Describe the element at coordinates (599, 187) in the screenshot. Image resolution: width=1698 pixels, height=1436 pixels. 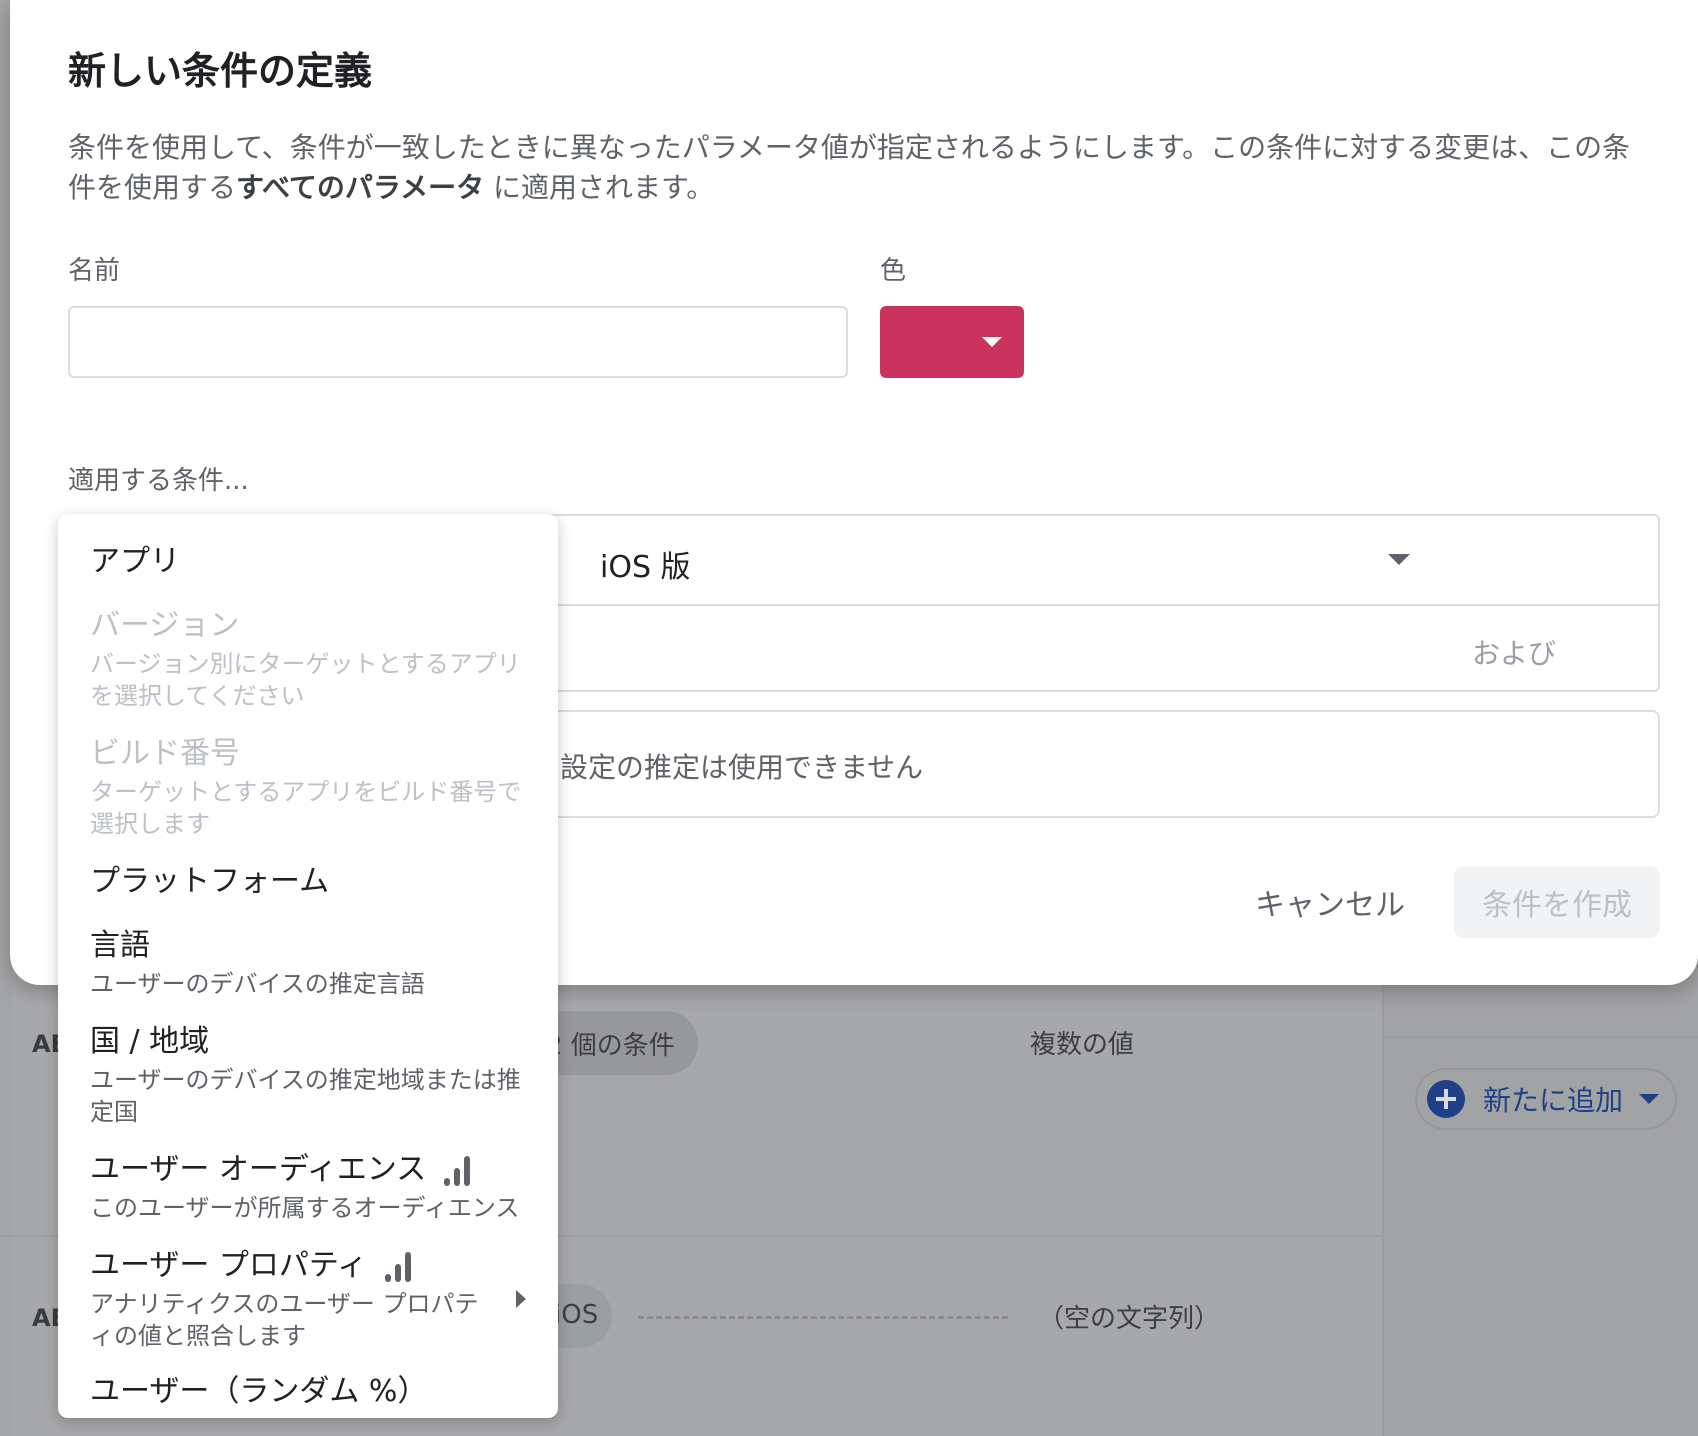
I see `description-text: に適用されます。` at that location.